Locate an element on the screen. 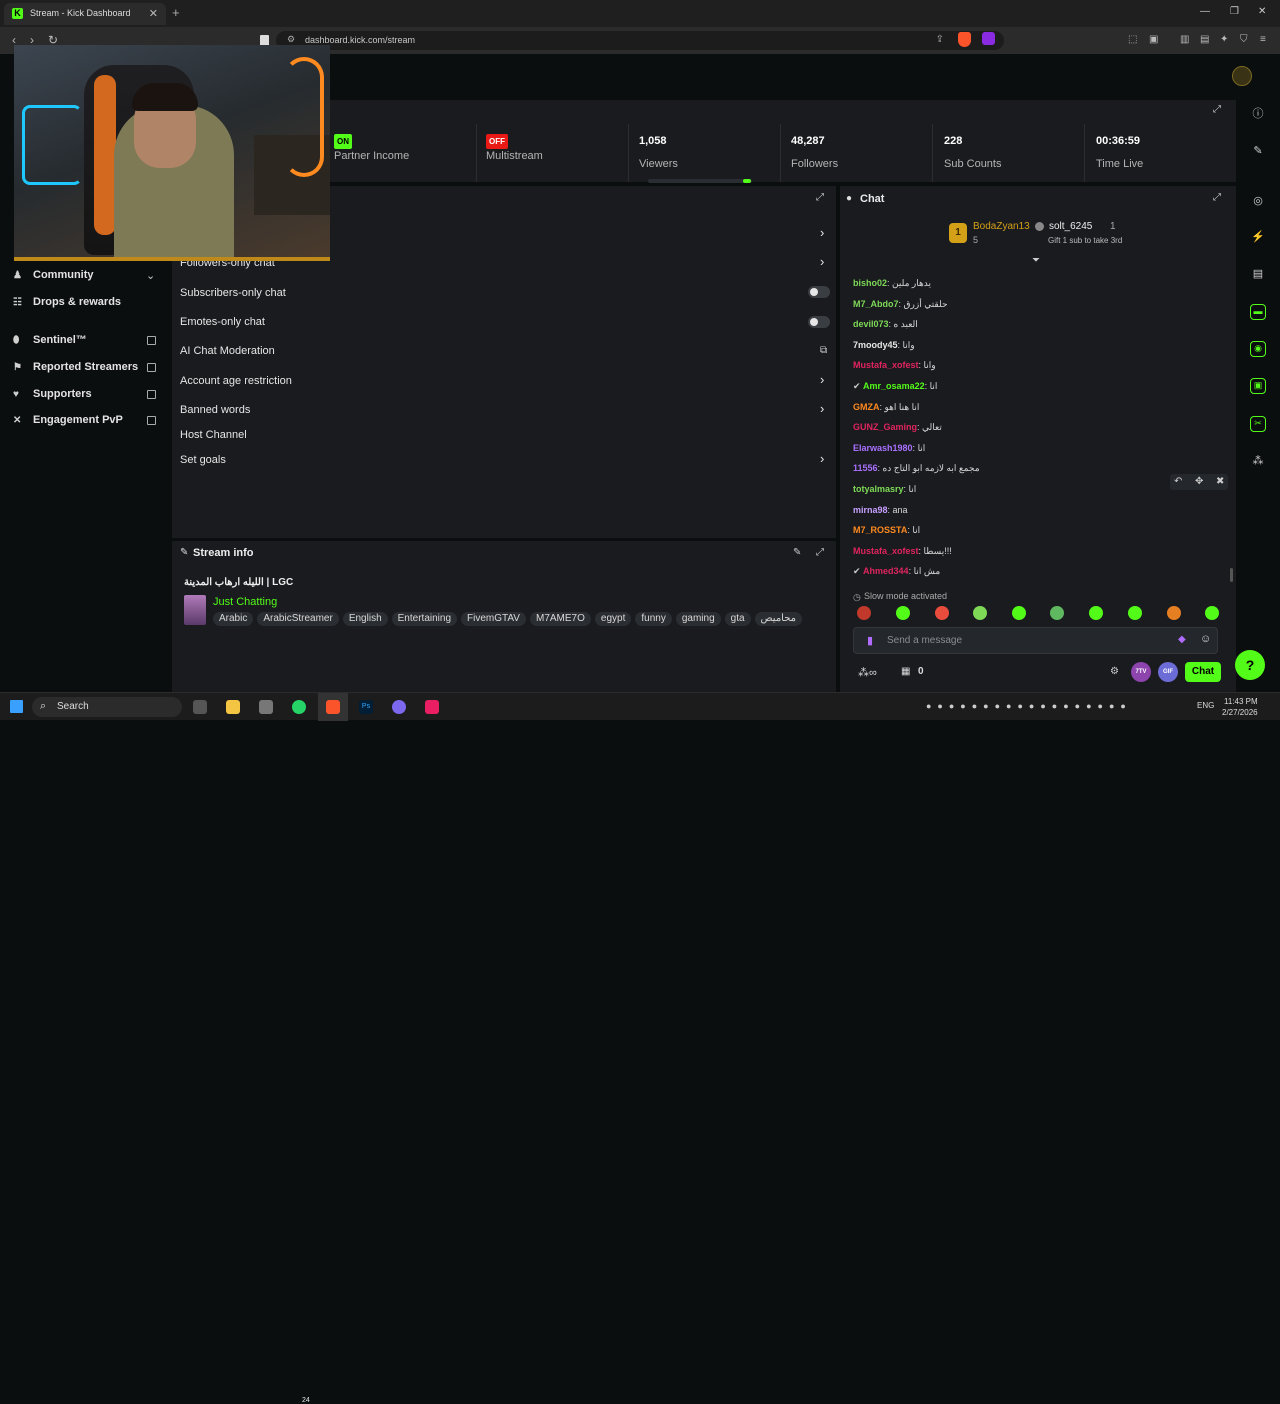 Image resolution: width=1280 pixels, height=1404 pixels. reply-icon: ↶ is located at coordinates (1178, 481).